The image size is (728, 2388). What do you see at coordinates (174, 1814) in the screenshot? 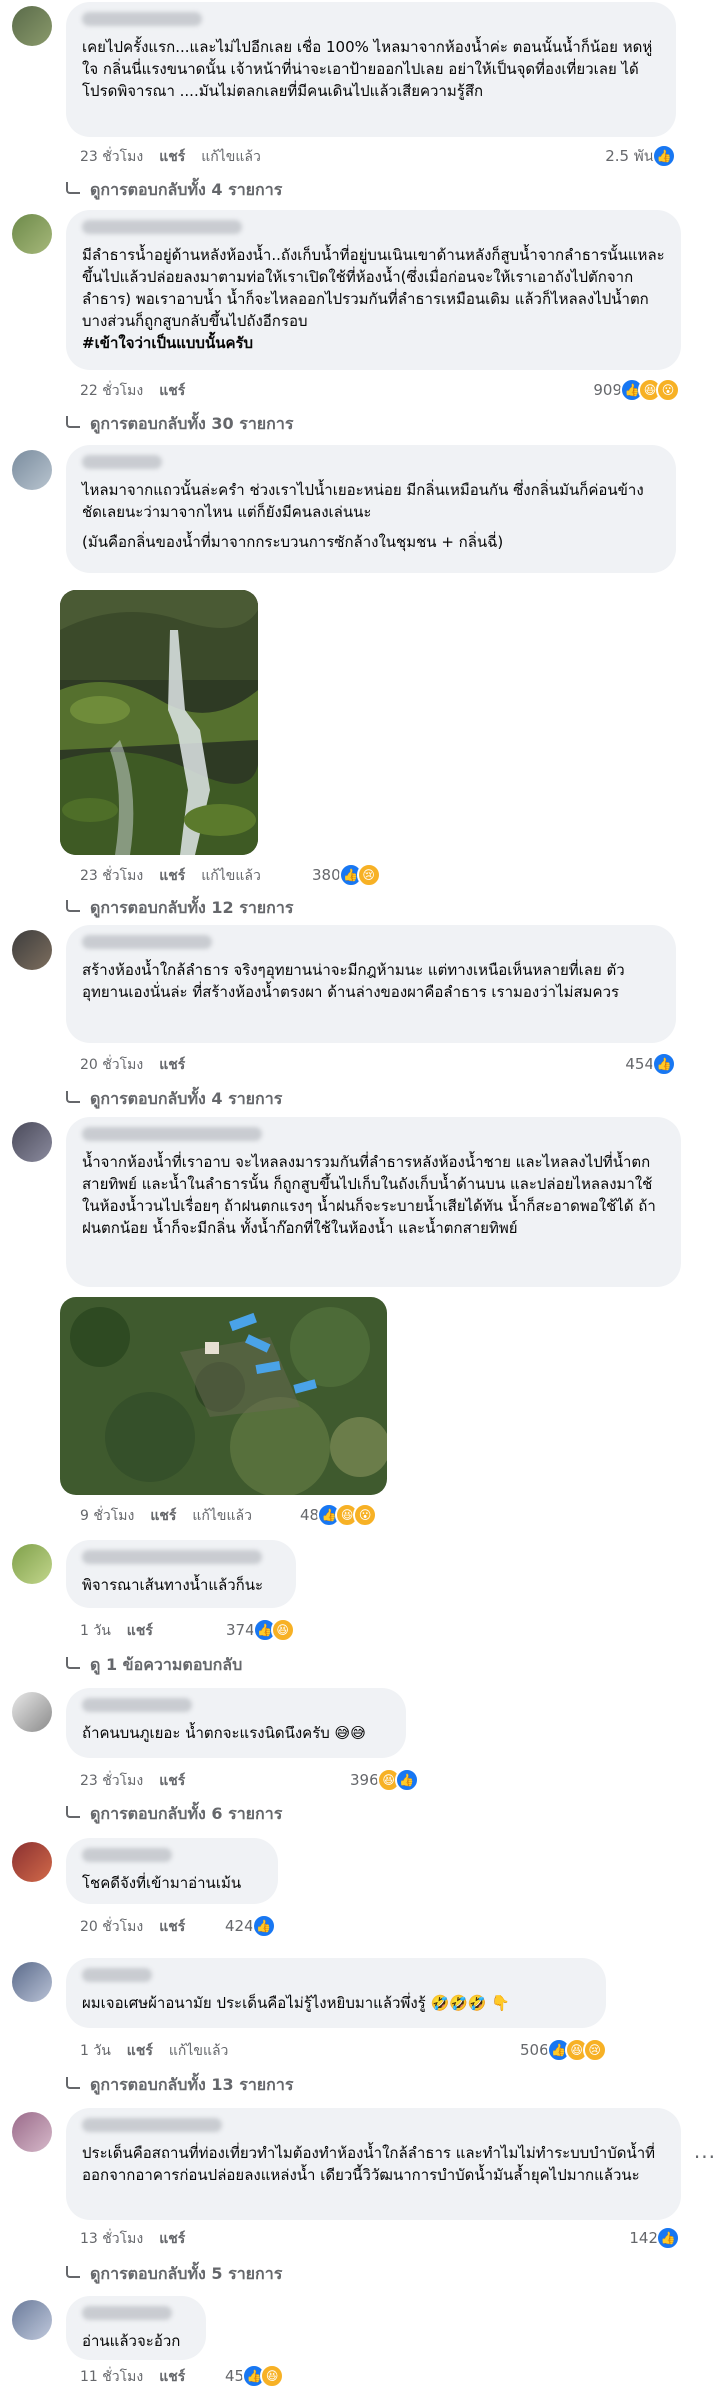
I see `view-replies-link: ดูการตอบกลับทั้ง 6 รายการ` at bounding box center [174, 1814].